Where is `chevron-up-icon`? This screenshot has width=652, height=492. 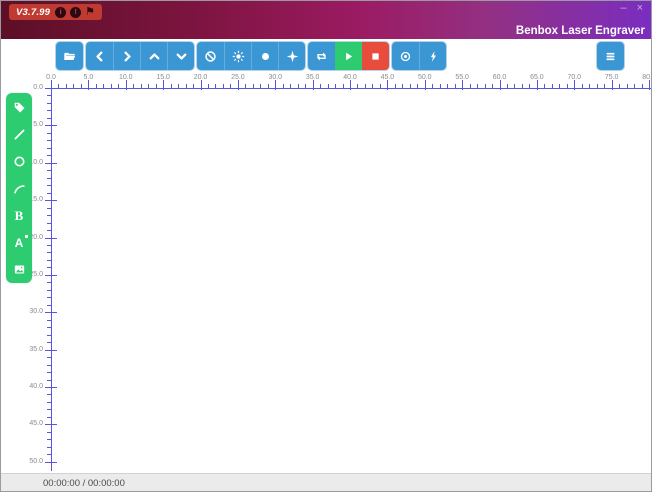 chevron-up-icon is located at coordinates (154, 56).